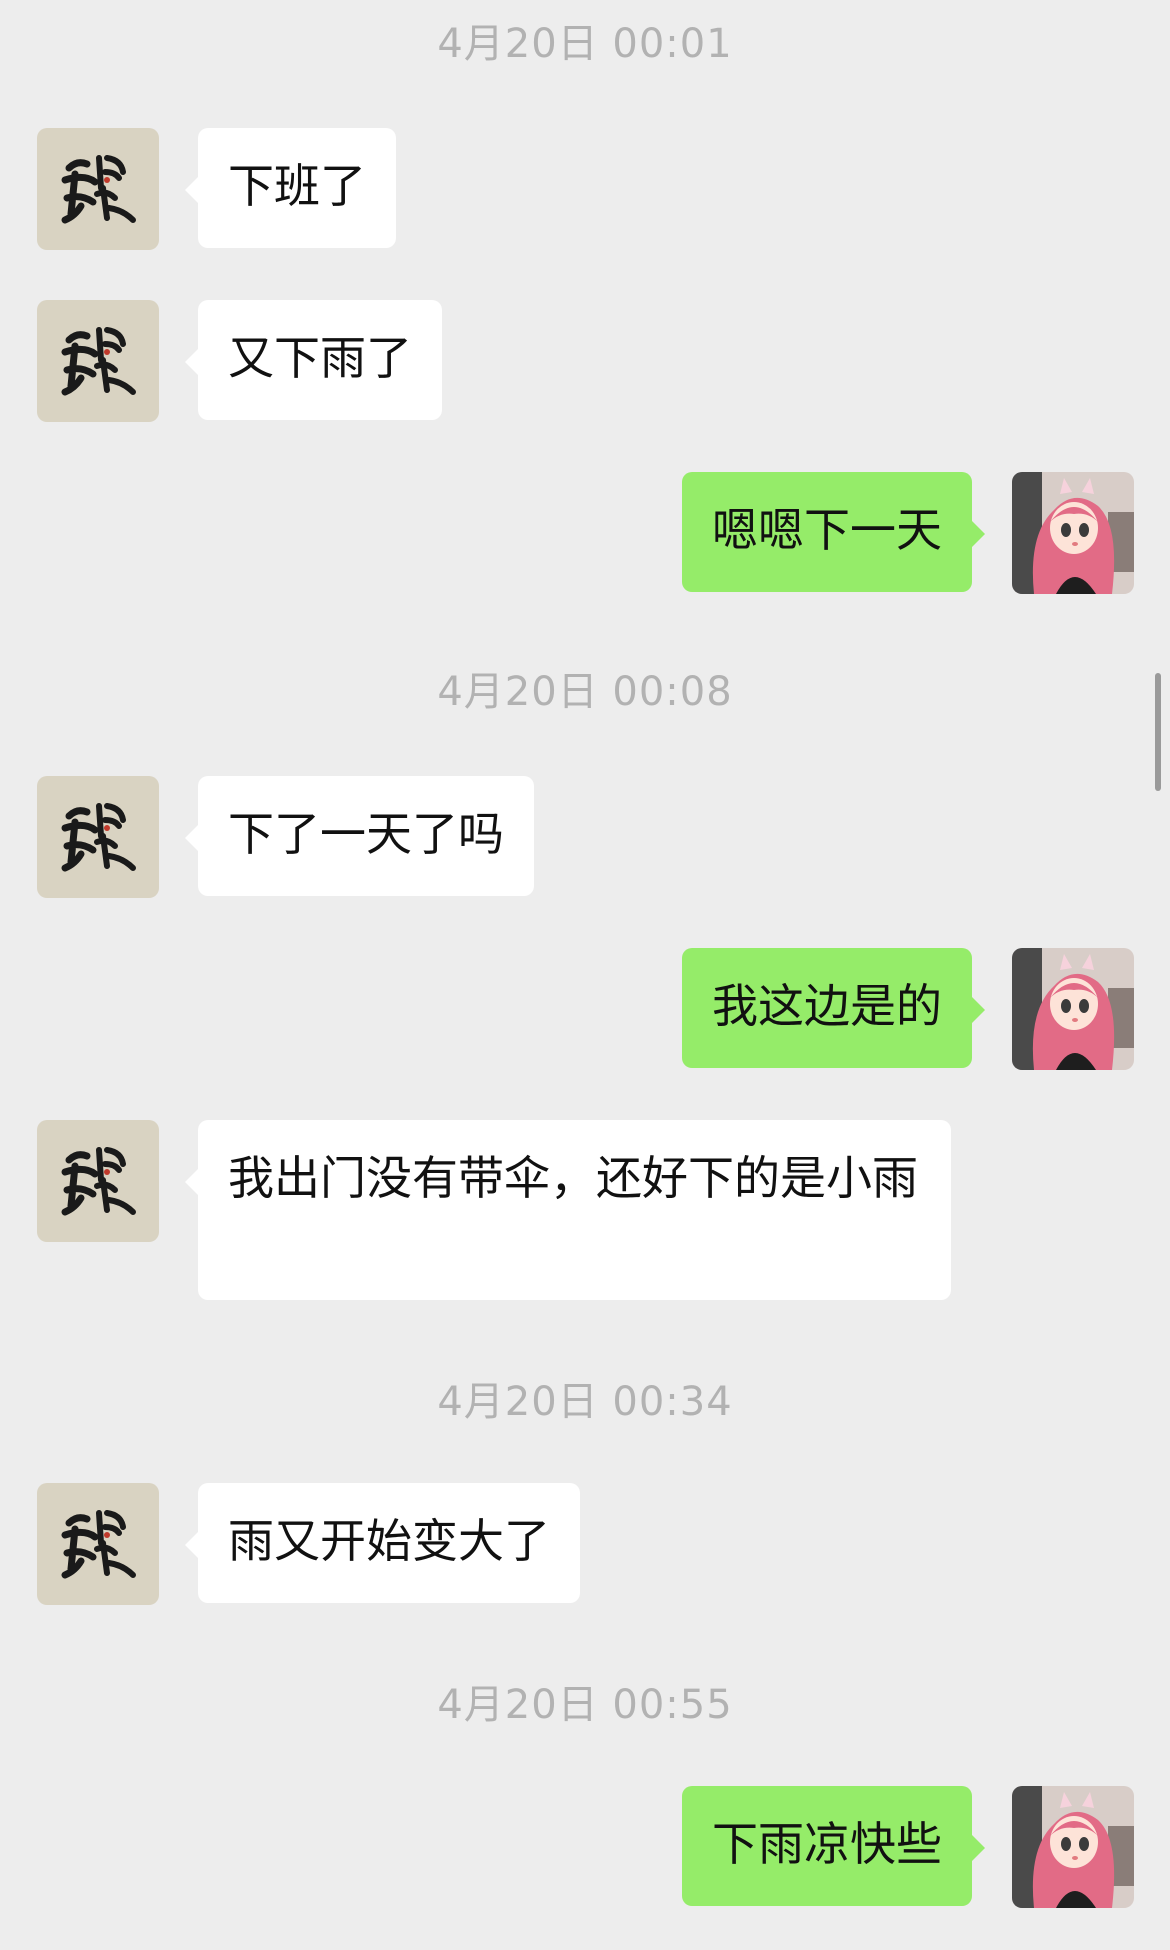 This screenshot has height=1950, width=1170. Describe the element at coordinates (833, 1846) in the screenshot. I see `outgoing-message-bubble: 下雨凉快些` at that location.